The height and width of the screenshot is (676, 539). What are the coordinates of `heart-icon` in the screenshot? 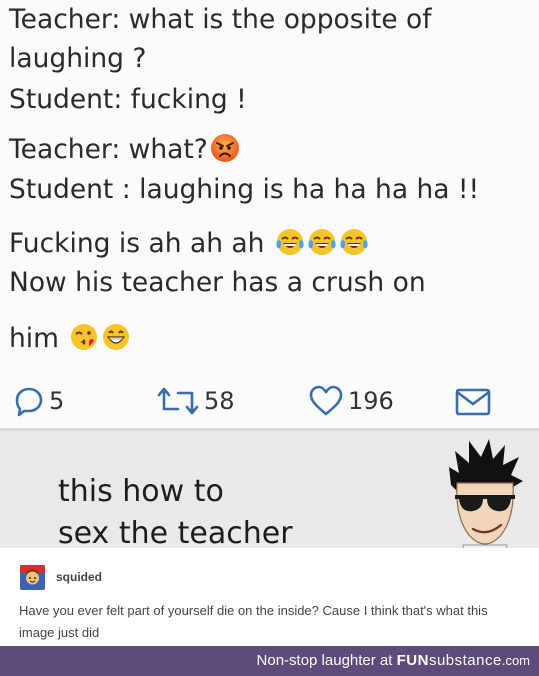 It's located at (326, 400).